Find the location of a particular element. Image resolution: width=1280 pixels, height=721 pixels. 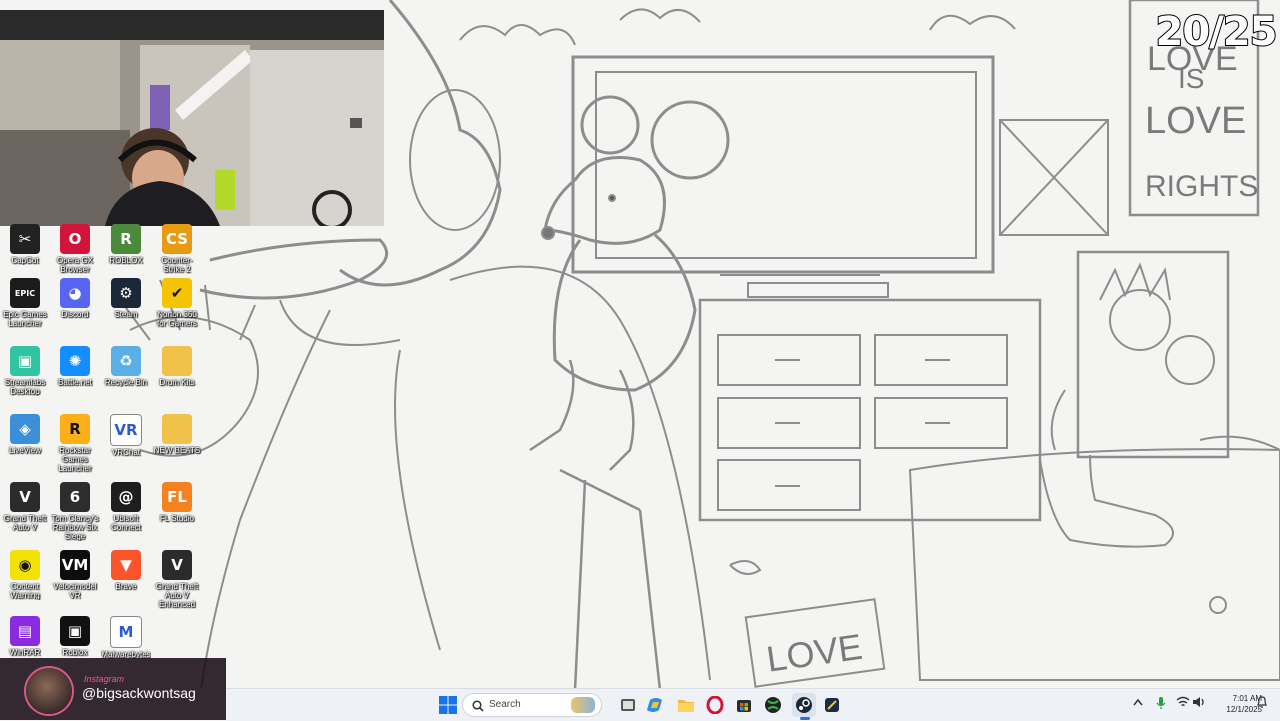

battlenet-icon: ✺ is located at coordinates (75, 361).